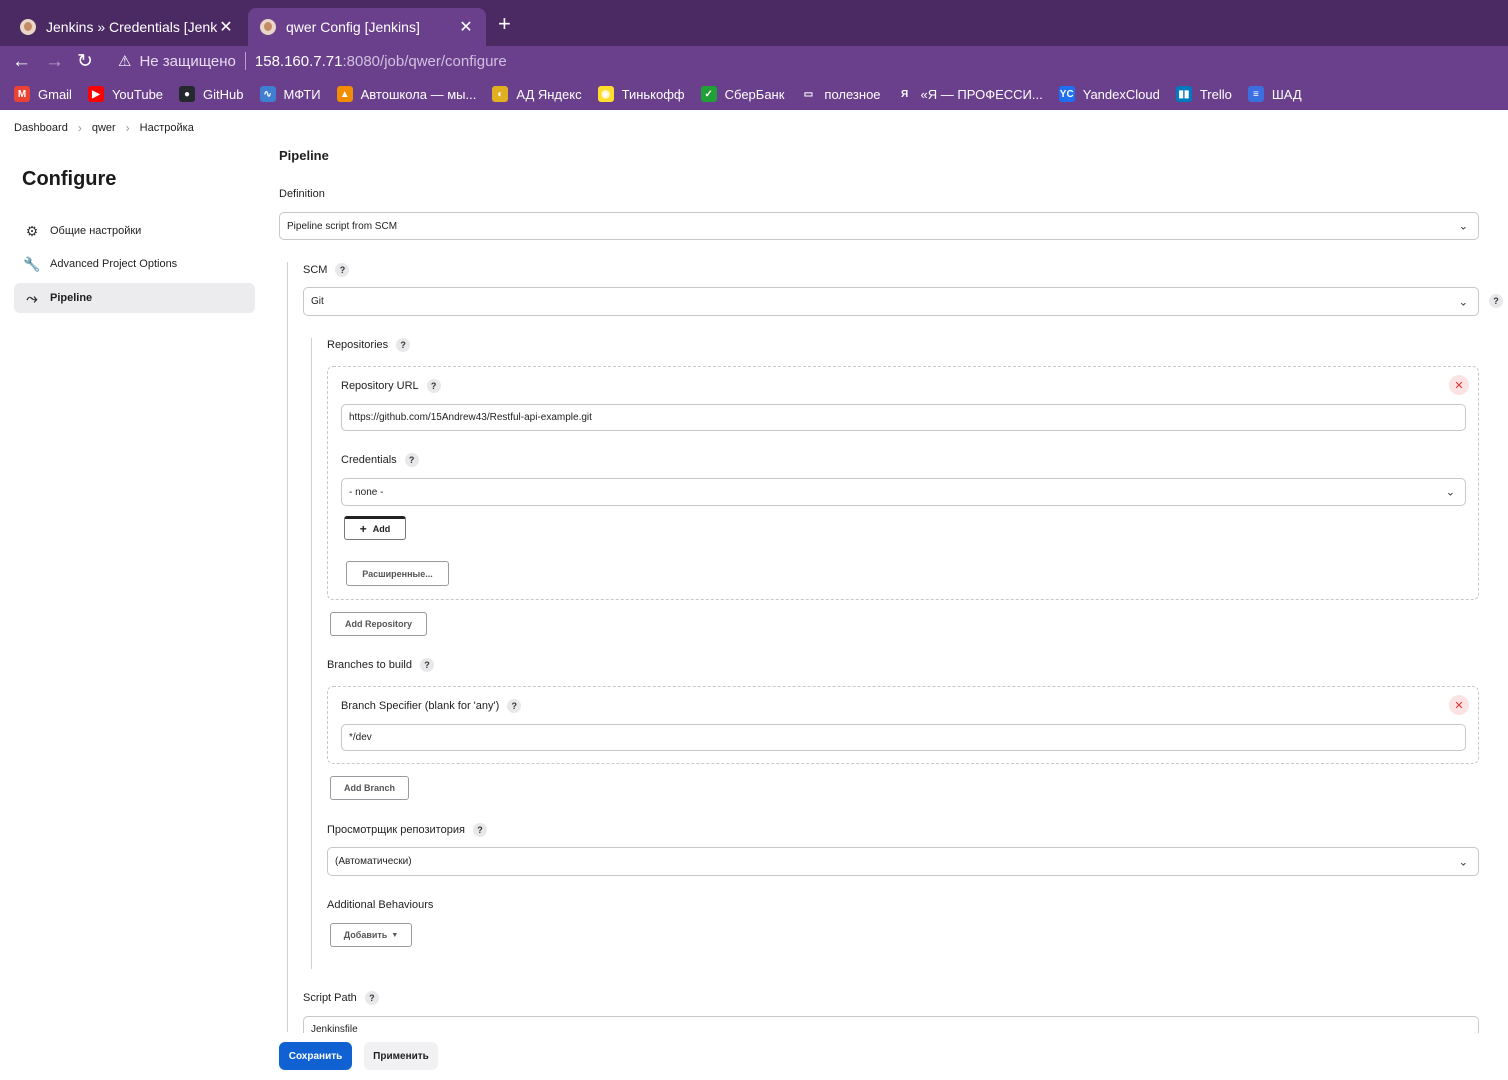 The width and height of the screenshot is (1508, 1080). I want to click on tab-title: Jenkins » Credentials [Jenkins], so click(132, 27).